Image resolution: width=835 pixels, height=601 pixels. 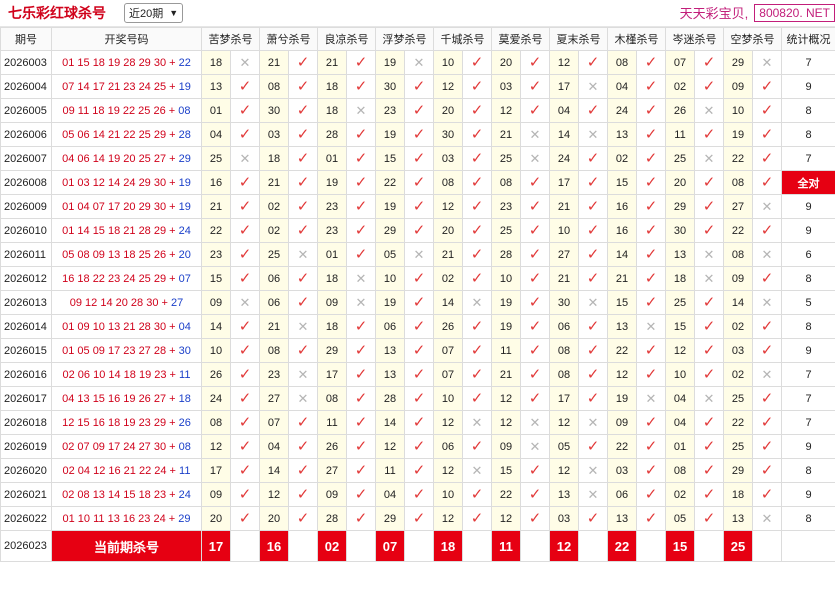 I want to click on issue-number: 2026020, so click(x=26, y=470).